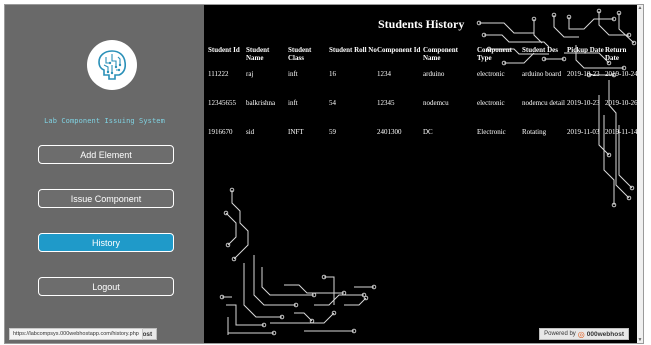 The height and width of the screenshot is (345, 651). What do you see at coordinates (540, 50) in the screenshot?
I see `column-header-student-des: Student Des` at bounding box center [540, 50].